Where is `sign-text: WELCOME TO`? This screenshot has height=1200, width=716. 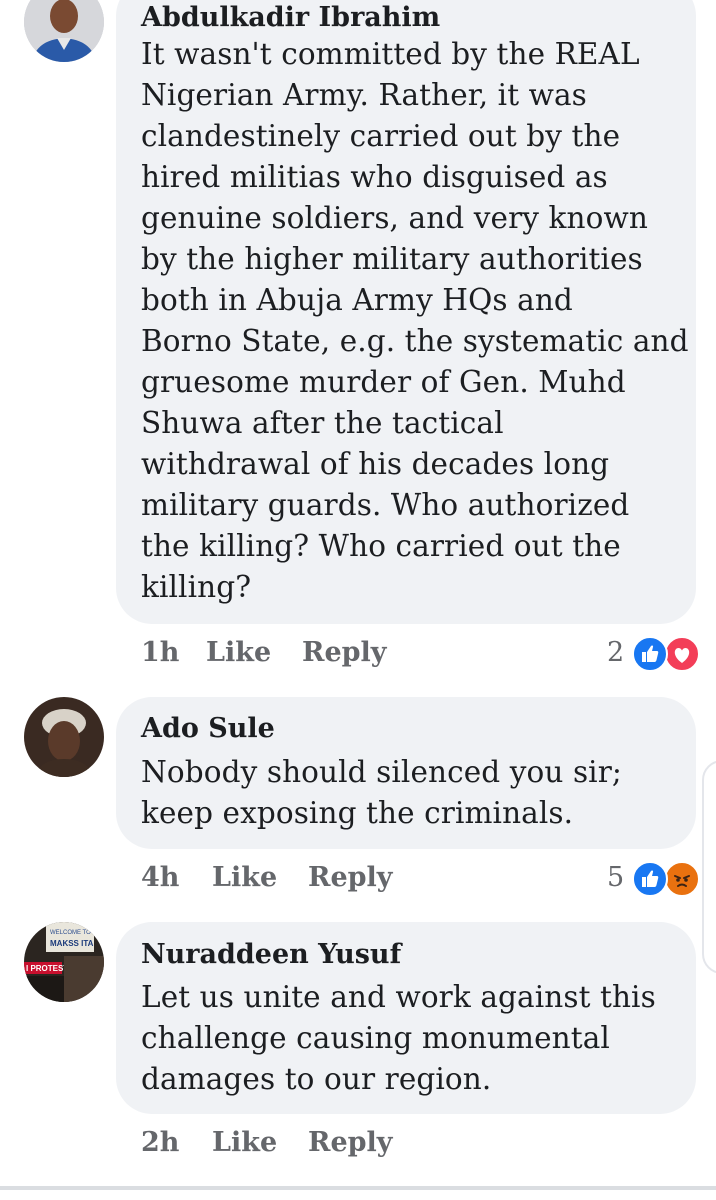
sign-text: WELCOME TO is located at coordinates (70, 933).